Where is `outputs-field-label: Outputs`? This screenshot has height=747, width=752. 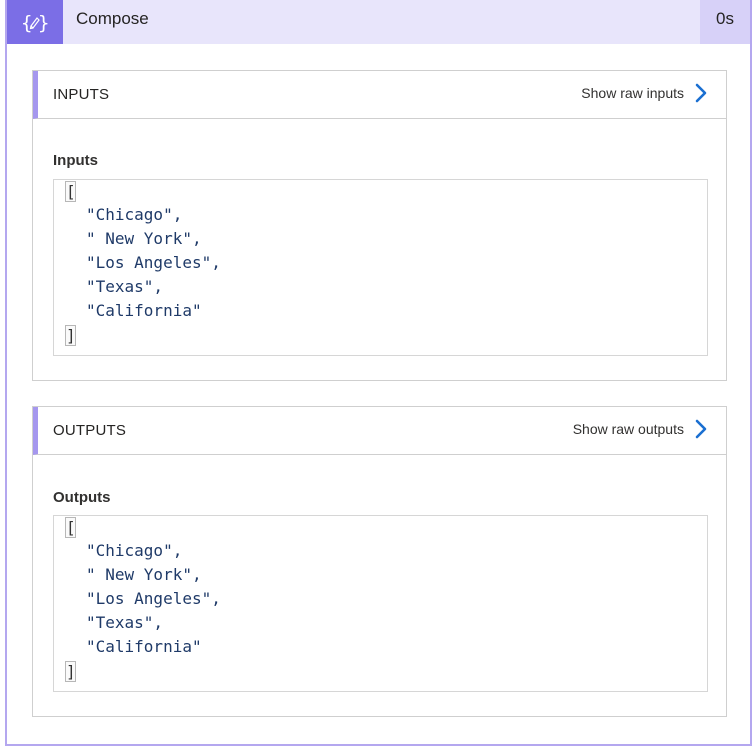
outputs-field-label: Outputs is located at coordinates (82, 497).